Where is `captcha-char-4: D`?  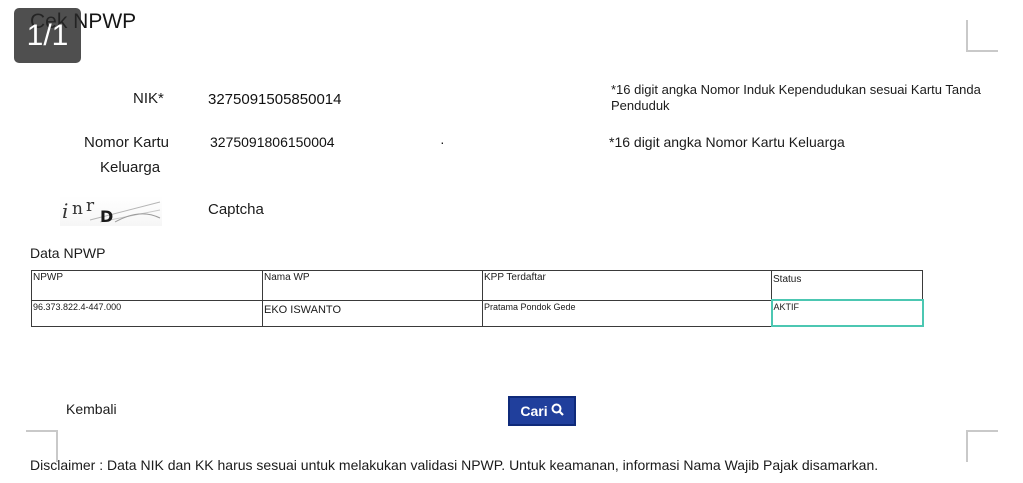
captcha-char-4: D is located at coordinates (106, 216).